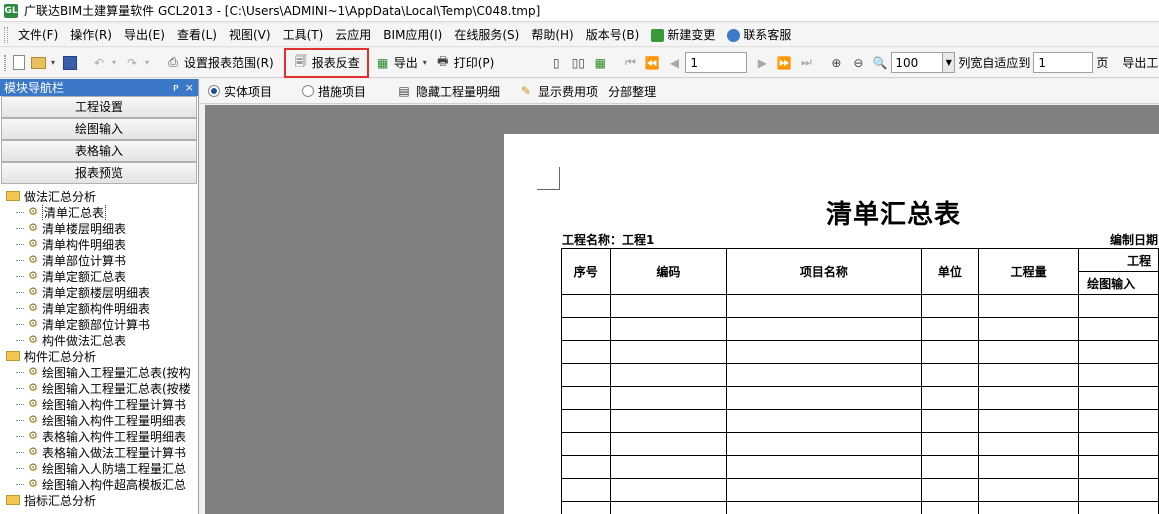  Describe the element at coordinates (558, 91) in the screenshot. I see `show-cost-button: ✎ 显示费用项` at that location.